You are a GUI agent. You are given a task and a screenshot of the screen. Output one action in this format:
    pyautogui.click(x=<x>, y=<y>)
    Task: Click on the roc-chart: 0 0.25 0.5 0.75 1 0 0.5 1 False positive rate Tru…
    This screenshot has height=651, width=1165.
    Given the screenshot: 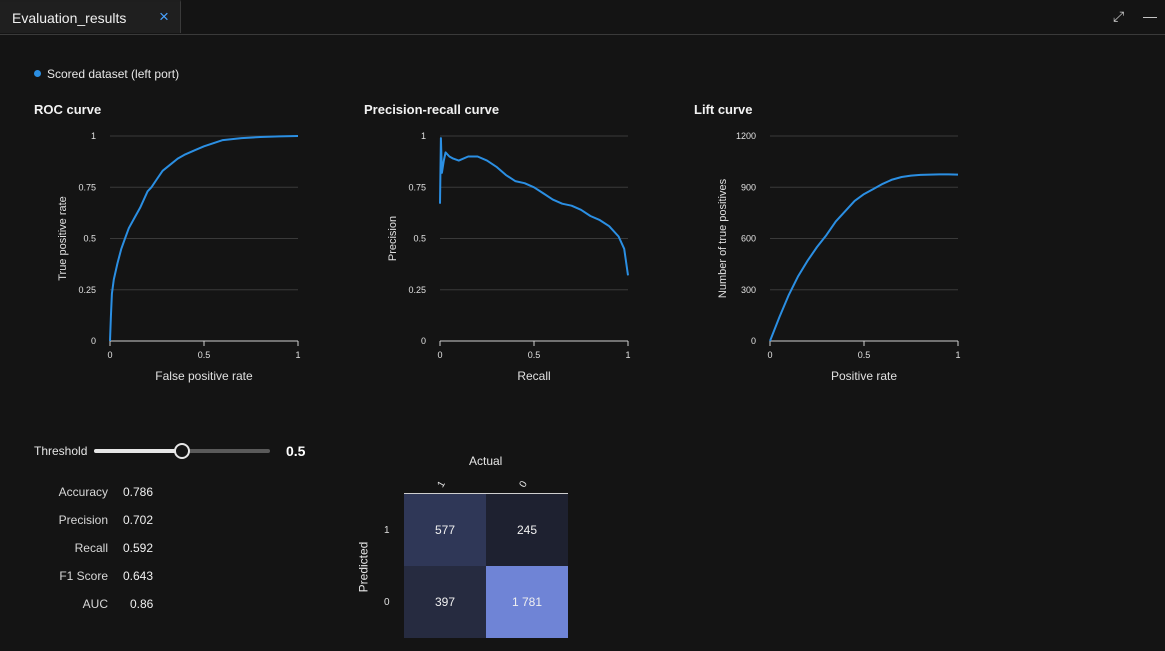 What is the action you would take?
    pyautogui.click(x=179, y=257)
    